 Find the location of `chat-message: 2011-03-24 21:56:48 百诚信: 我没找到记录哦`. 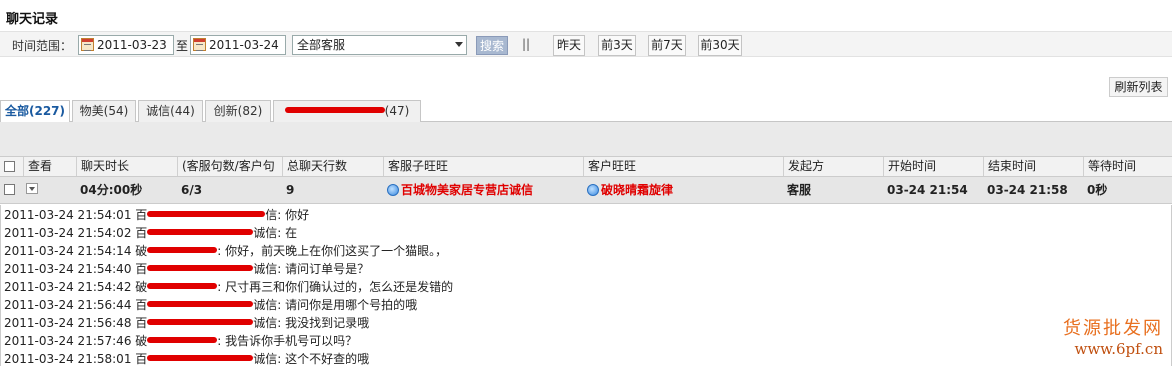

chat-message: 2011-03-24 21:56:48 百诚信: 我没找到记录哦 is located at coordinates (187, 323).